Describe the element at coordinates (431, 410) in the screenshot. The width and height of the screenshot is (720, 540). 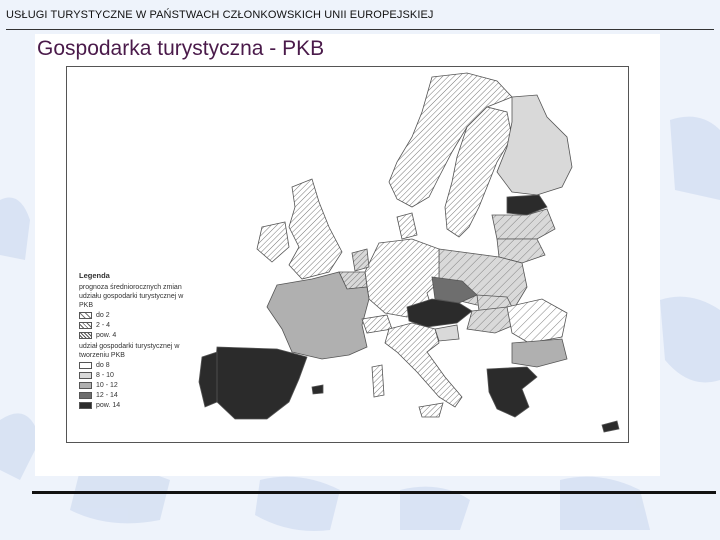
I see `island-sicily` at that location.